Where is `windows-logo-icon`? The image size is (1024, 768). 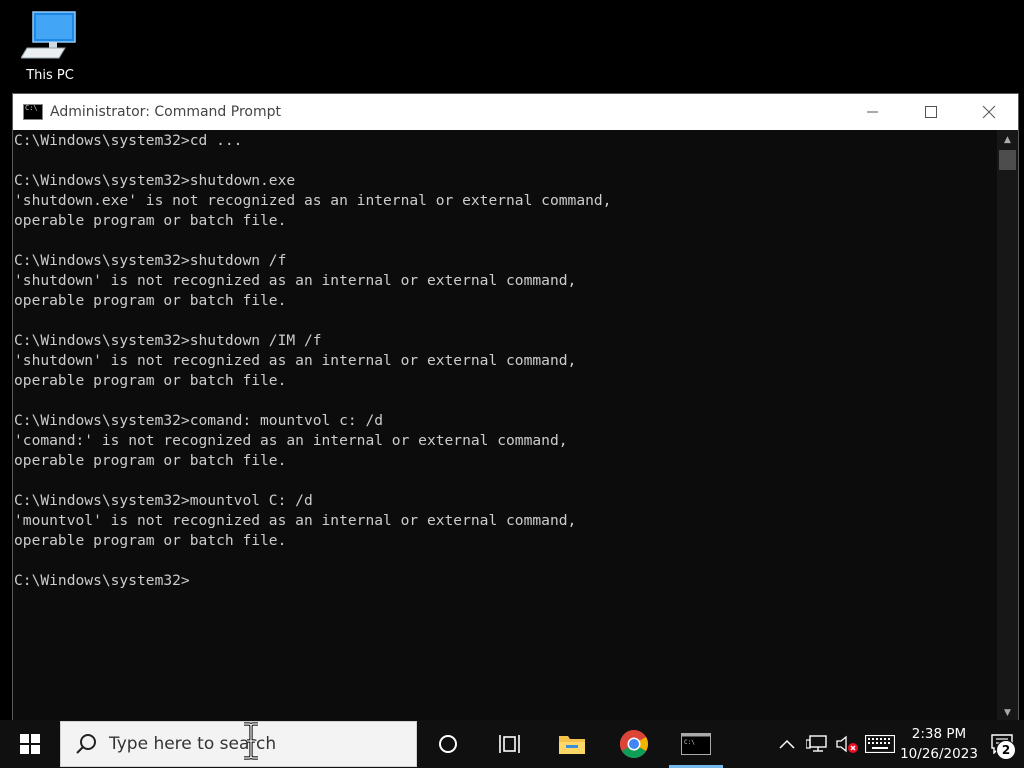
windows-logo-icon is located at coordinates (30, 744).